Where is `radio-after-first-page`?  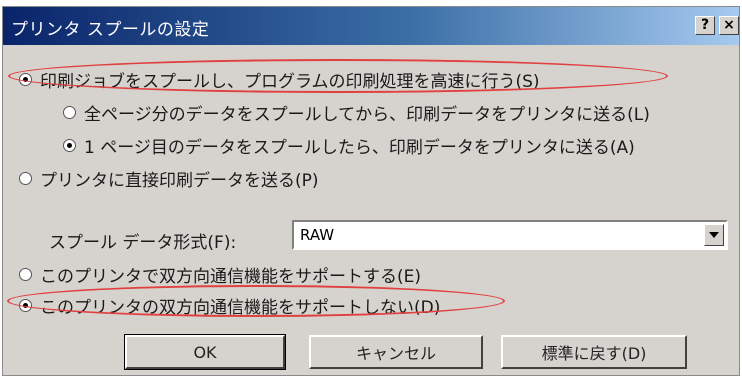
radio-after-first-page is located at coordinates (69, 145).